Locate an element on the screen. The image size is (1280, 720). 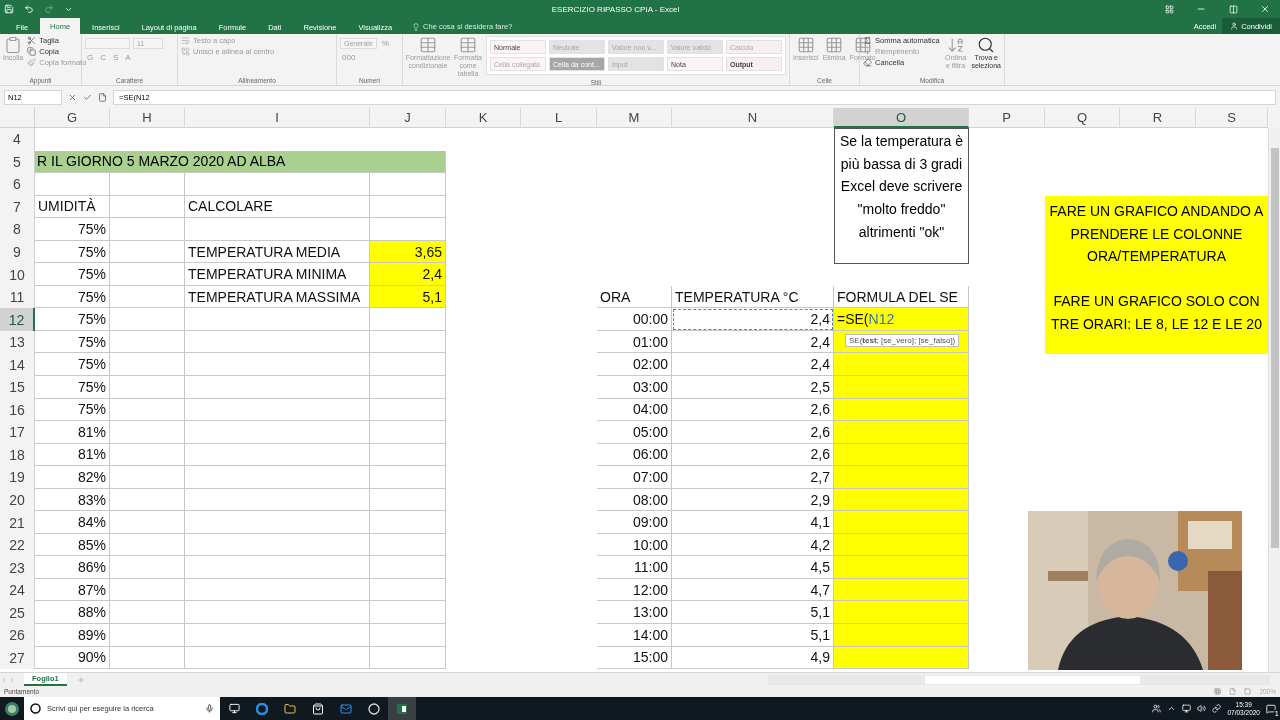
table-cell: 14:00 is located at coordinates (634, 635).